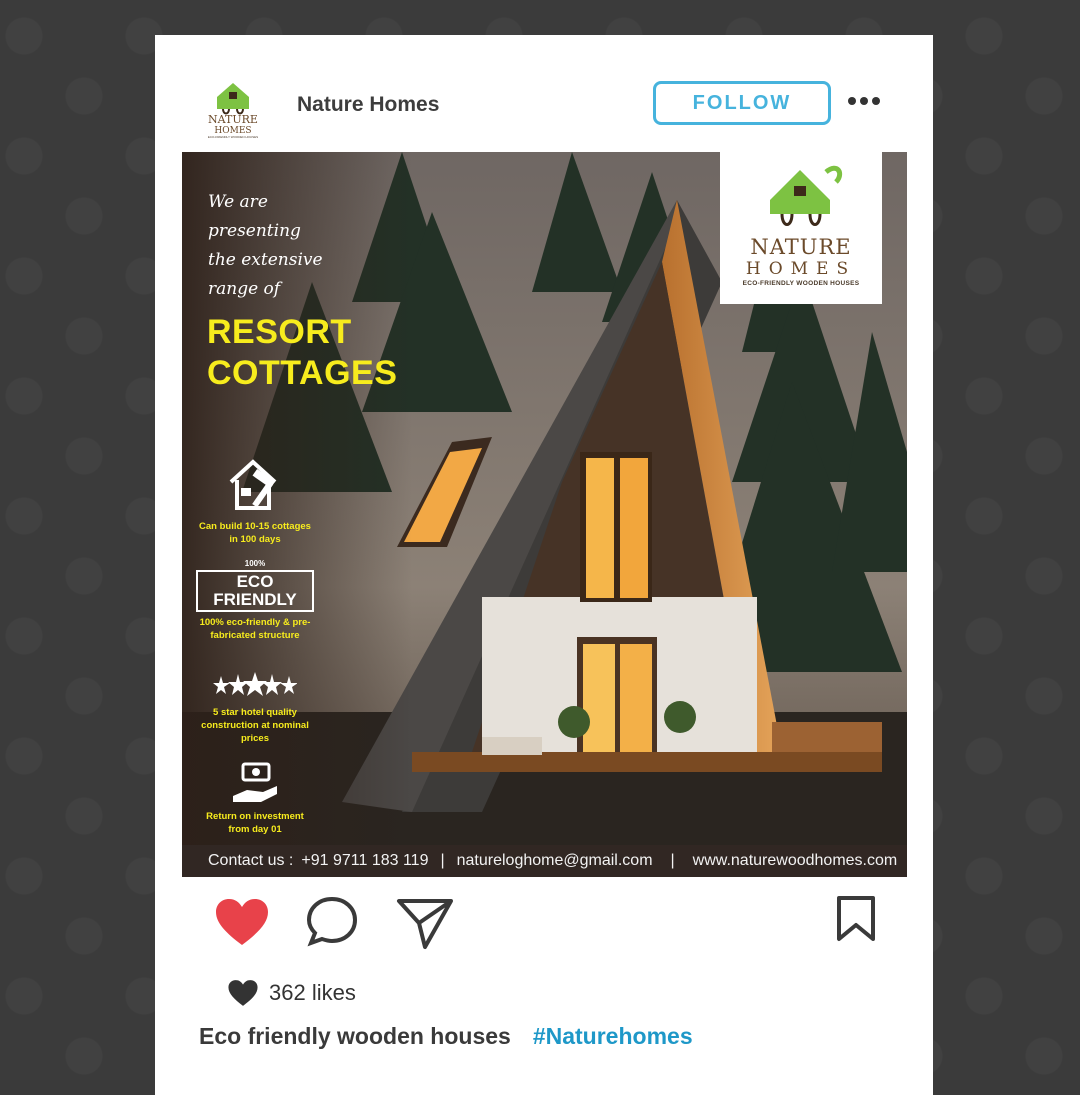 The height and width of the screenshot is (1095, 1080). I want to click on caption-text: Eco friendly wooden houses, so click(355, 1036).